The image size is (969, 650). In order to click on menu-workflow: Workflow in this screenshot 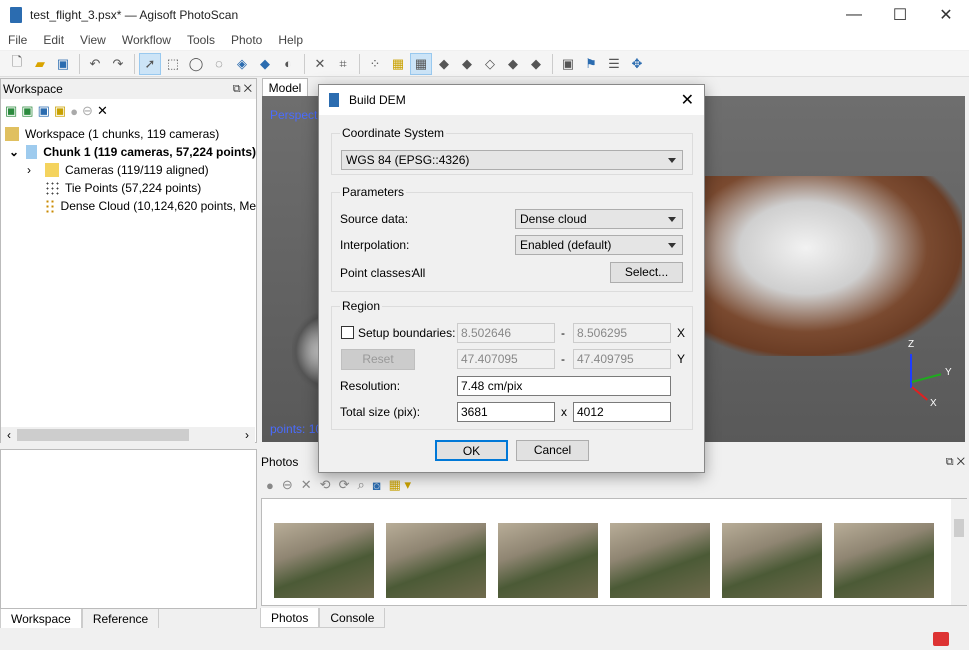, I will do `click(146, 40)`.